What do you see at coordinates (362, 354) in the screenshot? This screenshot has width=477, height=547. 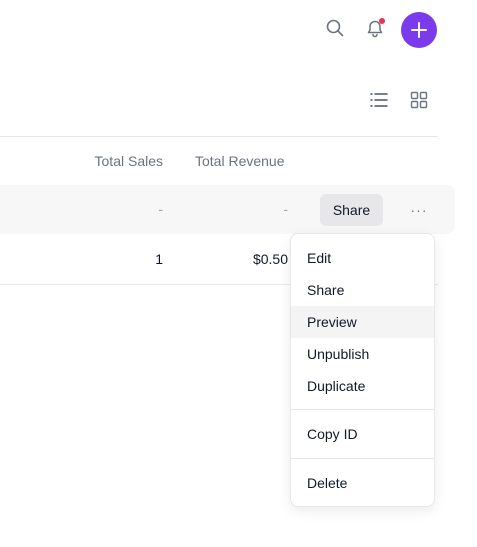 I see `menu-item-unpublish: Unpublish` at bounding box center [362, 354].